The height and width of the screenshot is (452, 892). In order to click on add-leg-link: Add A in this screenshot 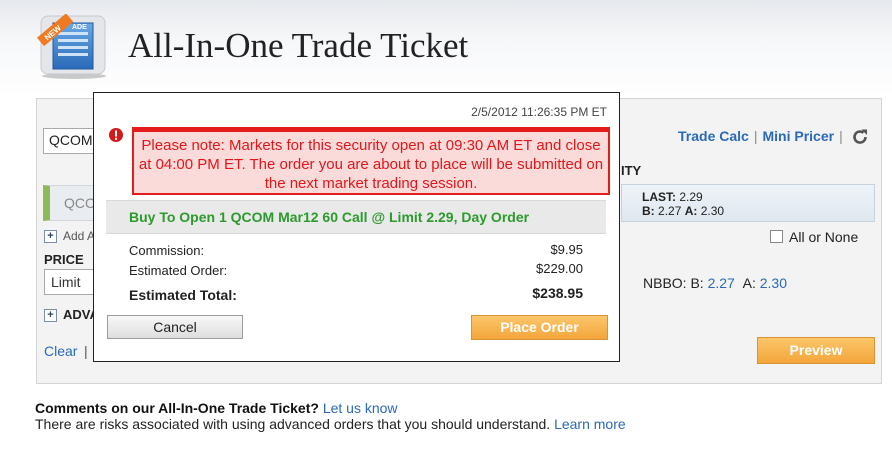, I will do `click(79, 236)`.